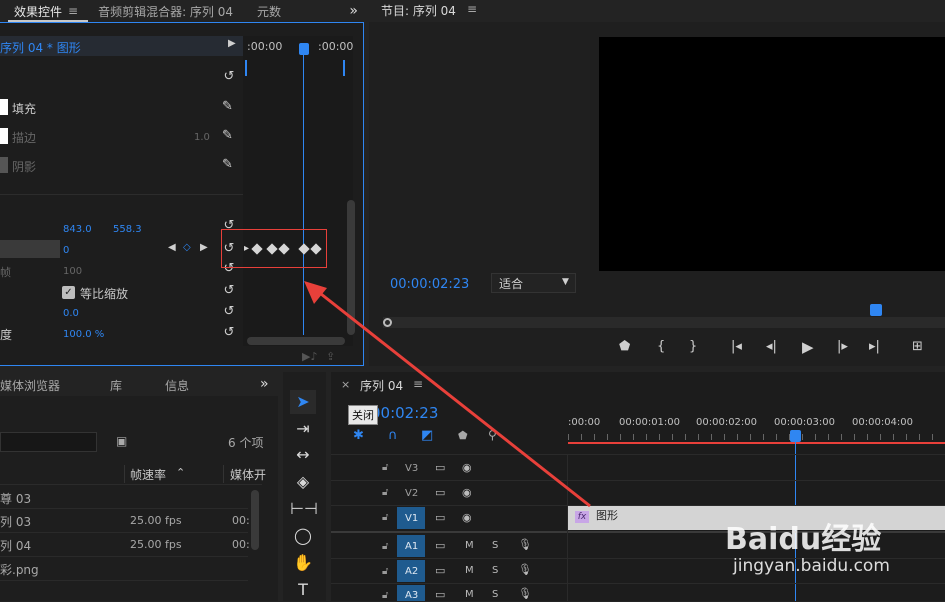 The image size is (945, 602). I want to click on watermark-url: jingyan.baidu.com, so click(811, 566).